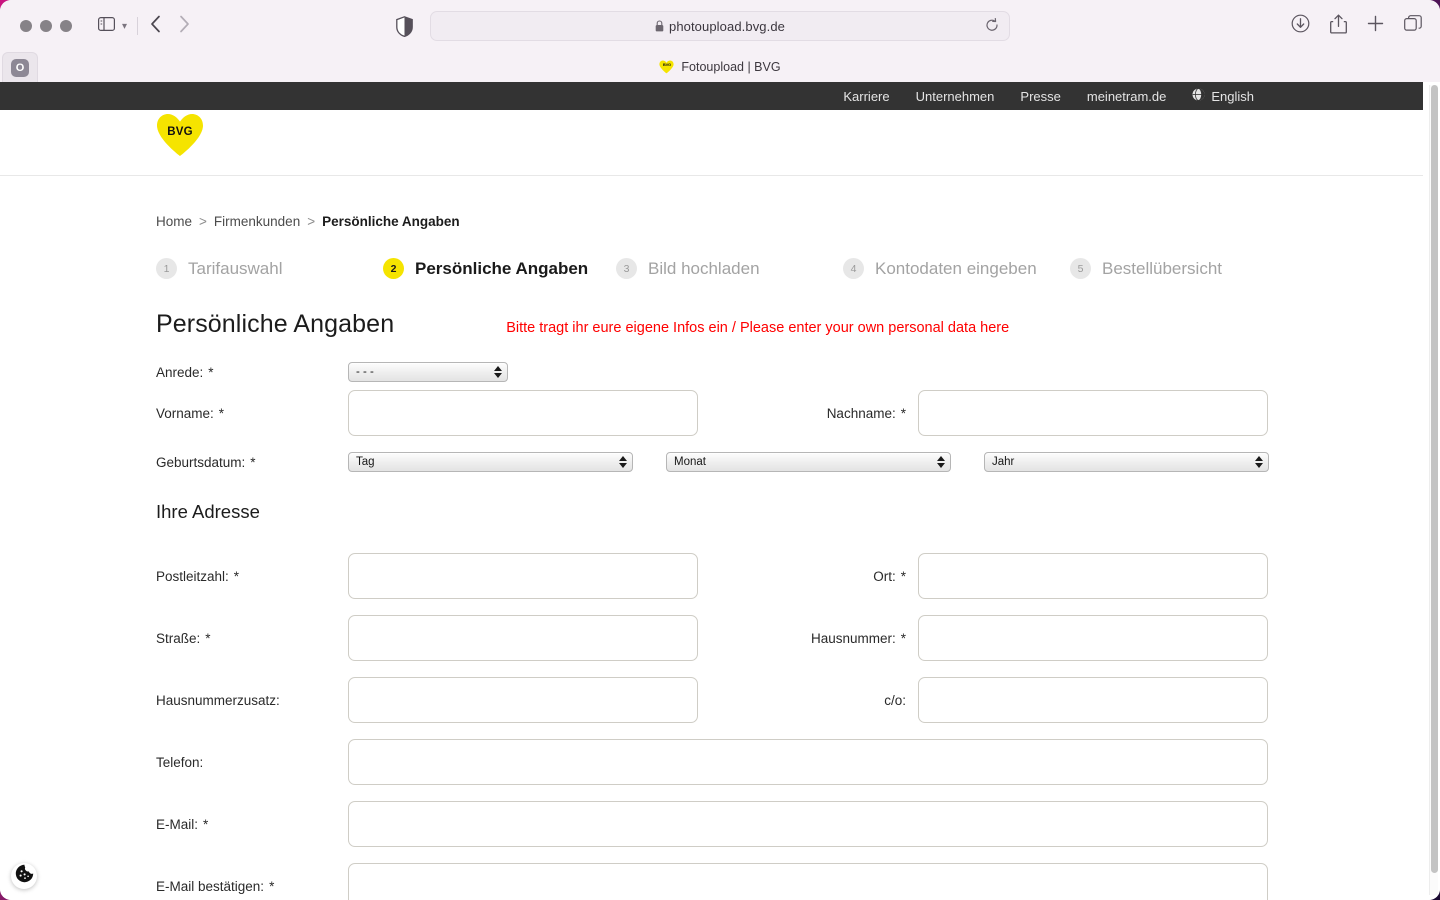 This screenshot has width=1440, height=900. Describe the element at coordinates (626, 268) in the screenshot. I see `step-number: 3` at that location.